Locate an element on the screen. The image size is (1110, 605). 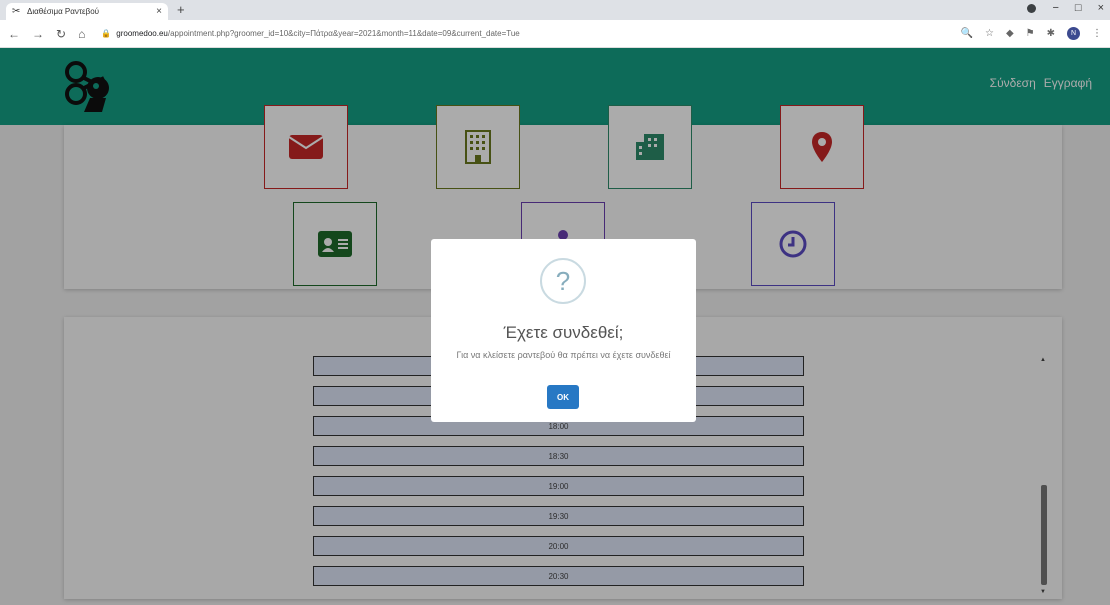
extensions-puzzle-icon: ✱ is located at coordinates (1051, 33).